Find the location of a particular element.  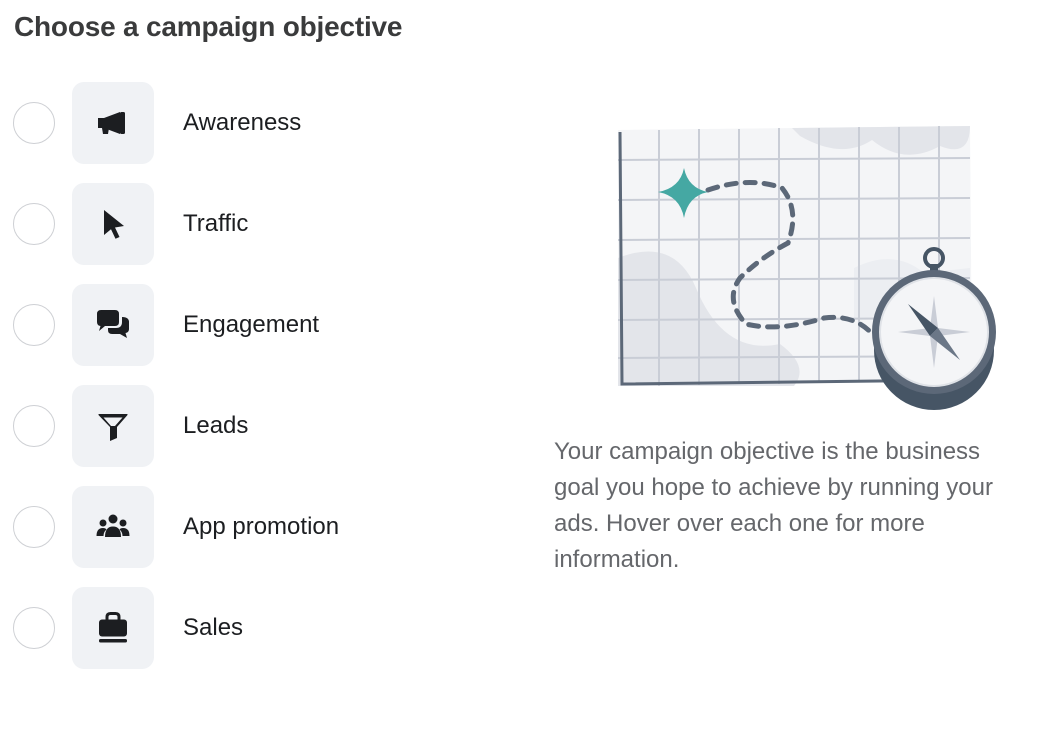

shopping-bag-icon is located at coordinates (113, 628).